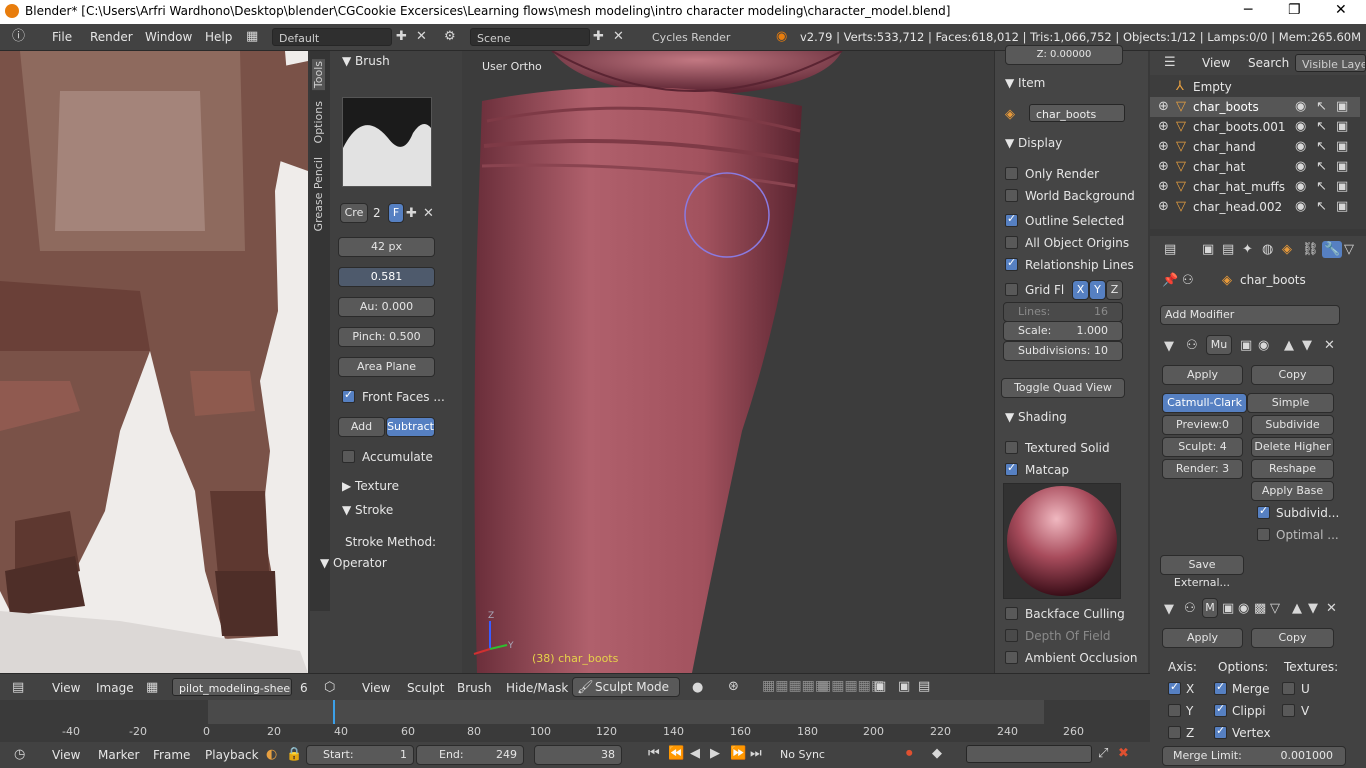 The height and width of the screenshot is (768, 1366). I want to click on render-still-icon: ▣, so click(904, 686).